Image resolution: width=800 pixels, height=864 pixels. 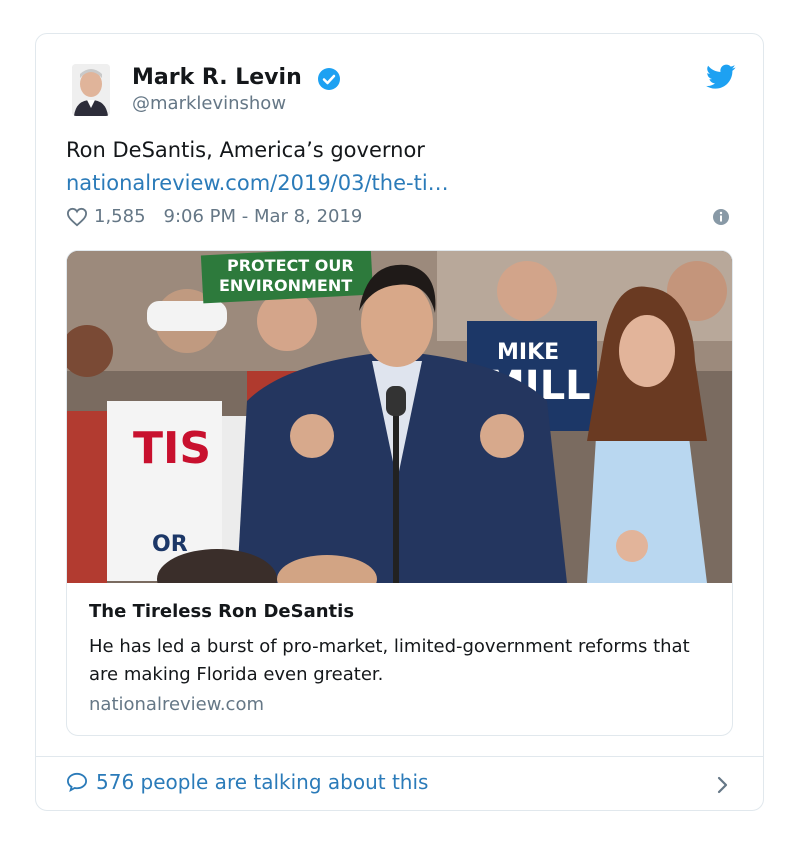 I want to click on article-domain: nationalreview.com, so click(x=176, y=704).